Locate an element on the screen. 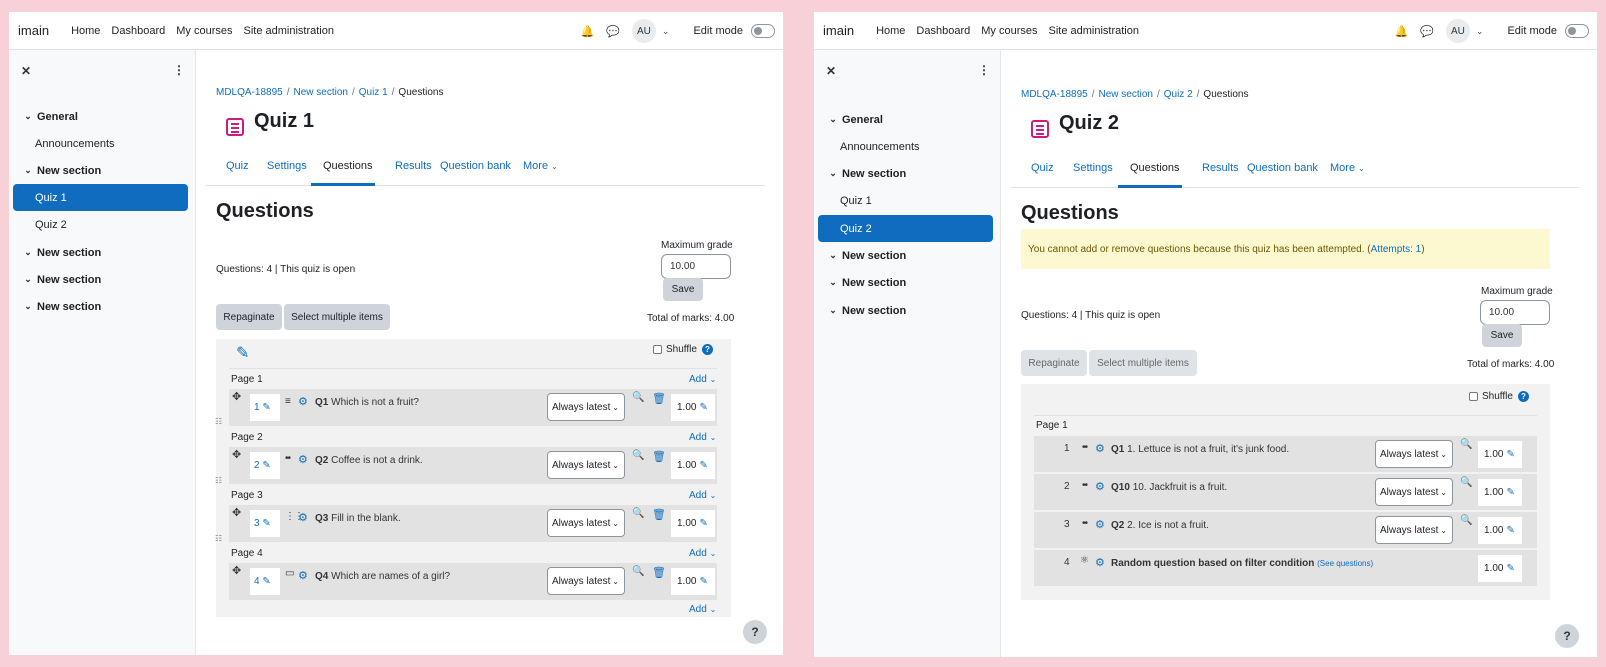 Image resolution: width=1606 pixels, height=667 pixels. shuffle-checkbox is located at coordinates (657, 349).